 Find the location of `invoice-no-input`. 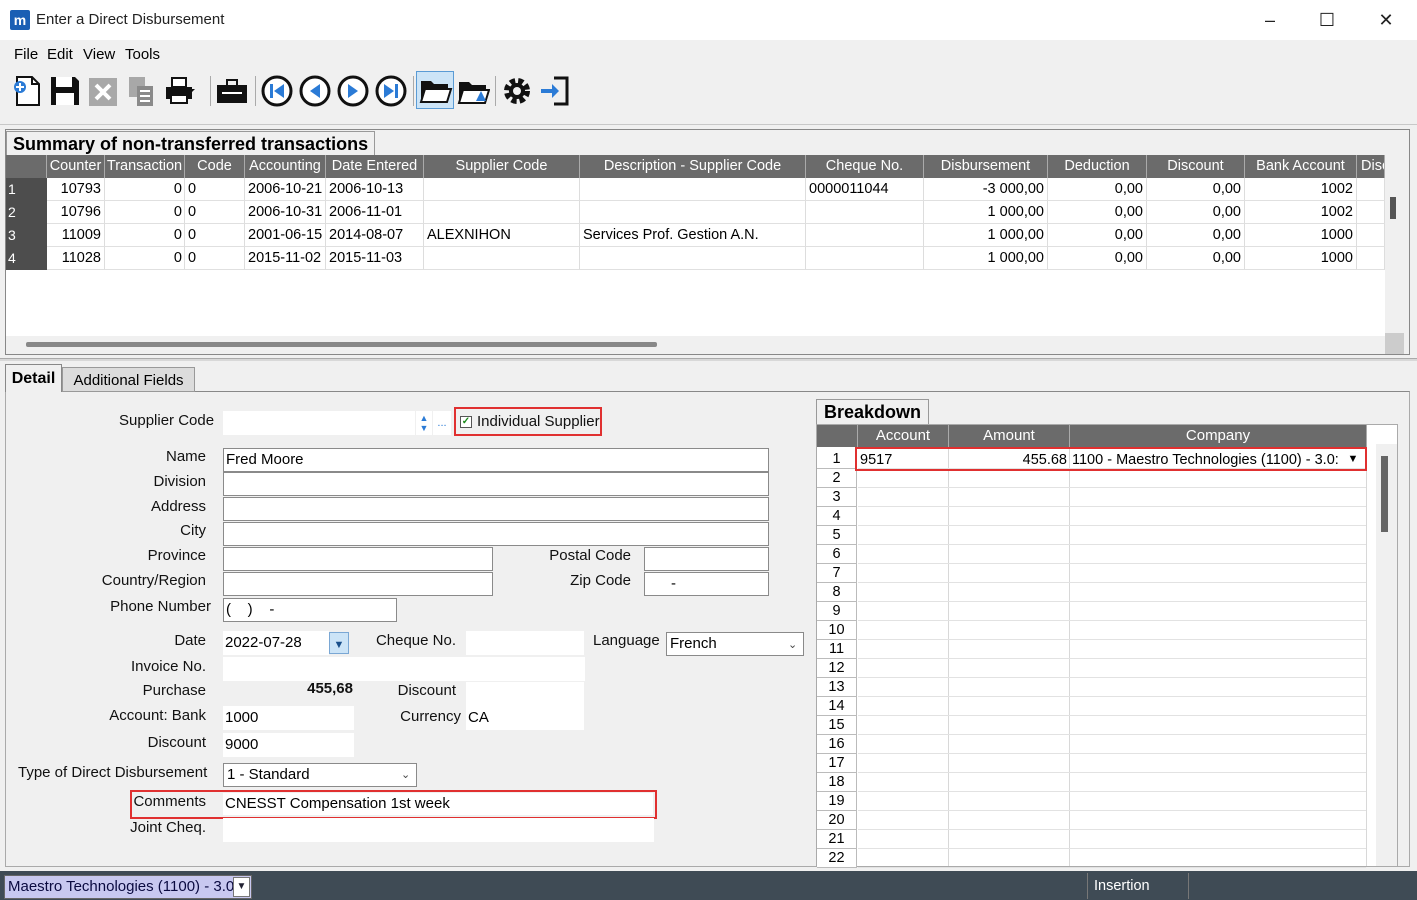

invoice-no-input is located at coordinates (404, 669).